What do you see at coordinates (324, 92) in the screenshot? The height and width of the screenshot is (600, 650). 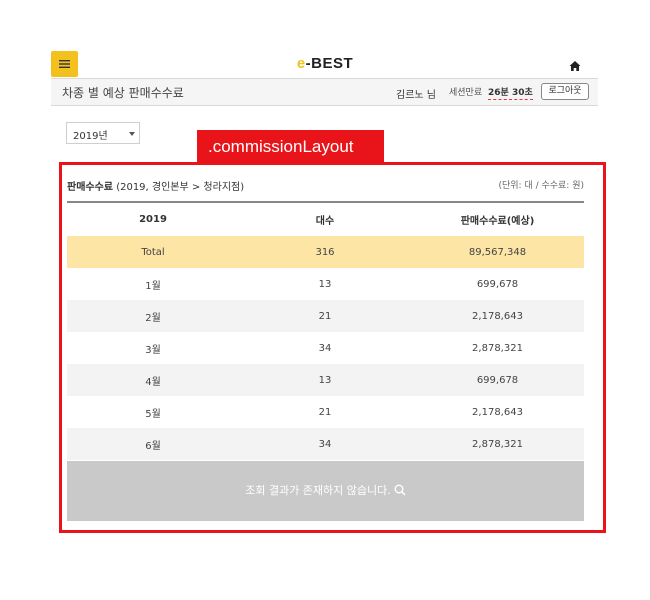 I see `sub-header: 차종 별 예상 판매수수료 김르노 님 세션만료 26분 30초 로그아웃` at bounding box center [324, 92].